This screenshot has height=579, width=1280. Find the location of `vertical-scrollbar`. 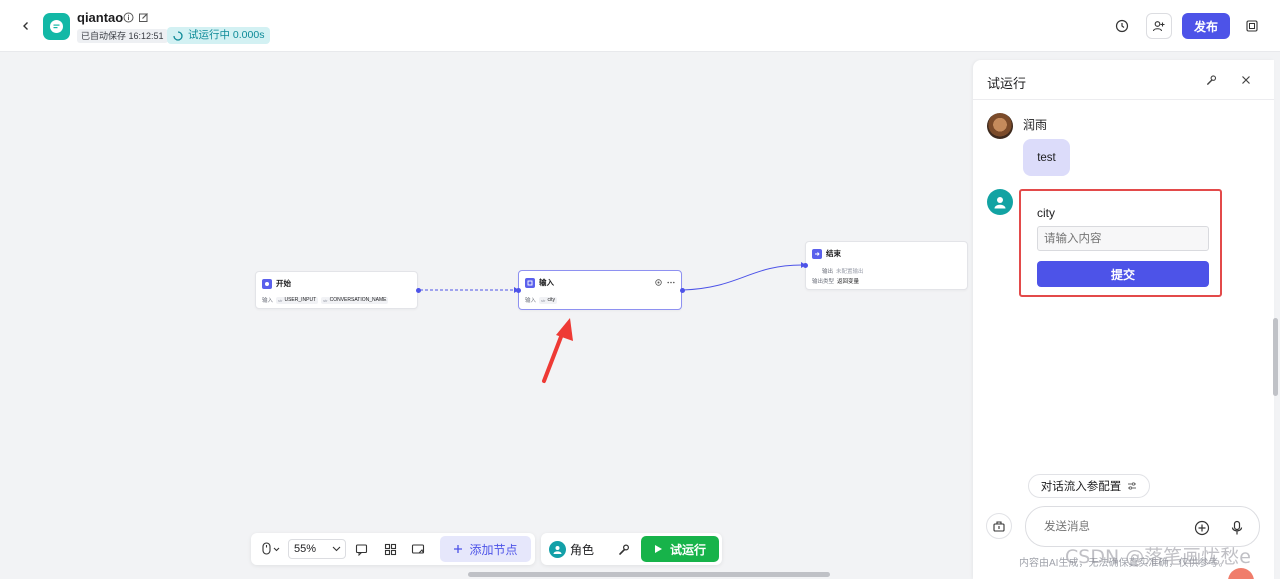

vertical-scrollbar is located at coordinates (1275, 357).